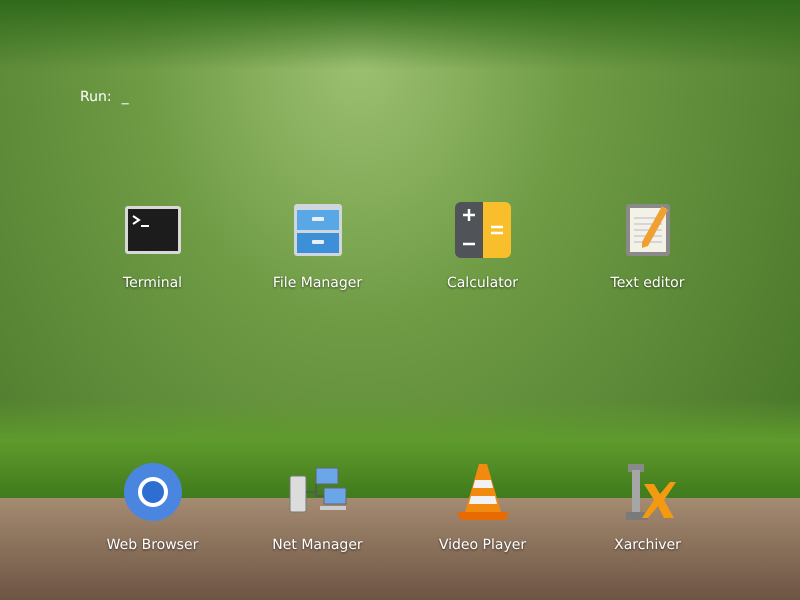  What do you see at coordinates (317, 545) in the screenshot?
I see `app-launcher-label: Net Manager` at bounding box center [317, 545].